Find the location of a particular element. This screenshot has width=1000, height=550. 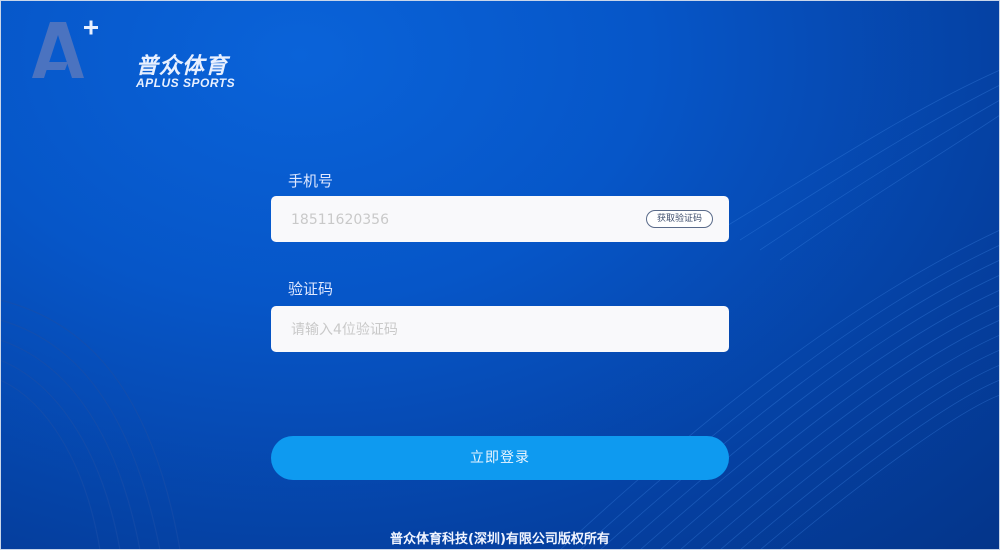

brand-logo: 普众体育 APLUS SPORTS is located at coordinates (133, 50).